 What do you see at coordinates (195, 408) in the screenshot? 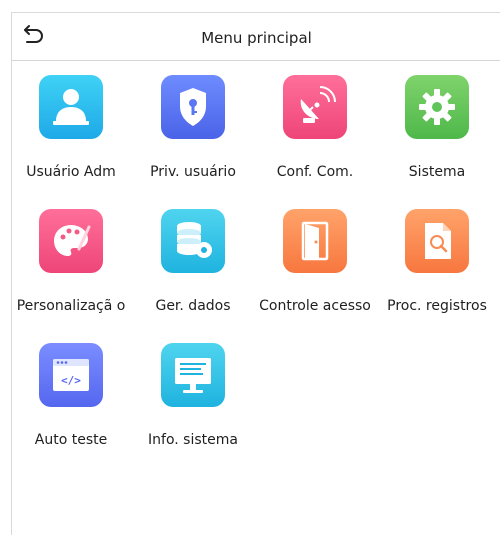
I see `menu-item-info-sistema: Info. sistema` at bounding box center [195, 408].